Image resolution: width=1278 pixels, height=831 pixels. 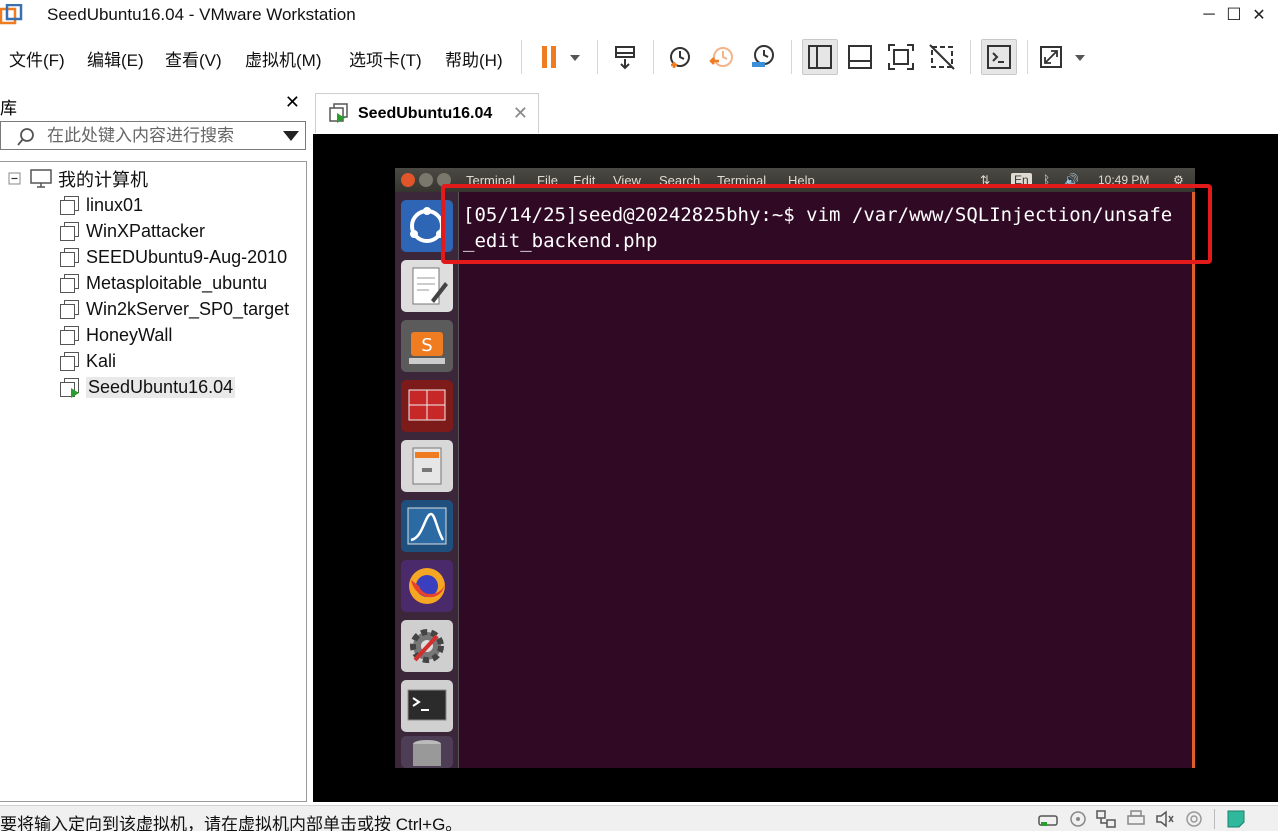 I want to click on menu-file: 文件(F), so click(x=37, y=58).